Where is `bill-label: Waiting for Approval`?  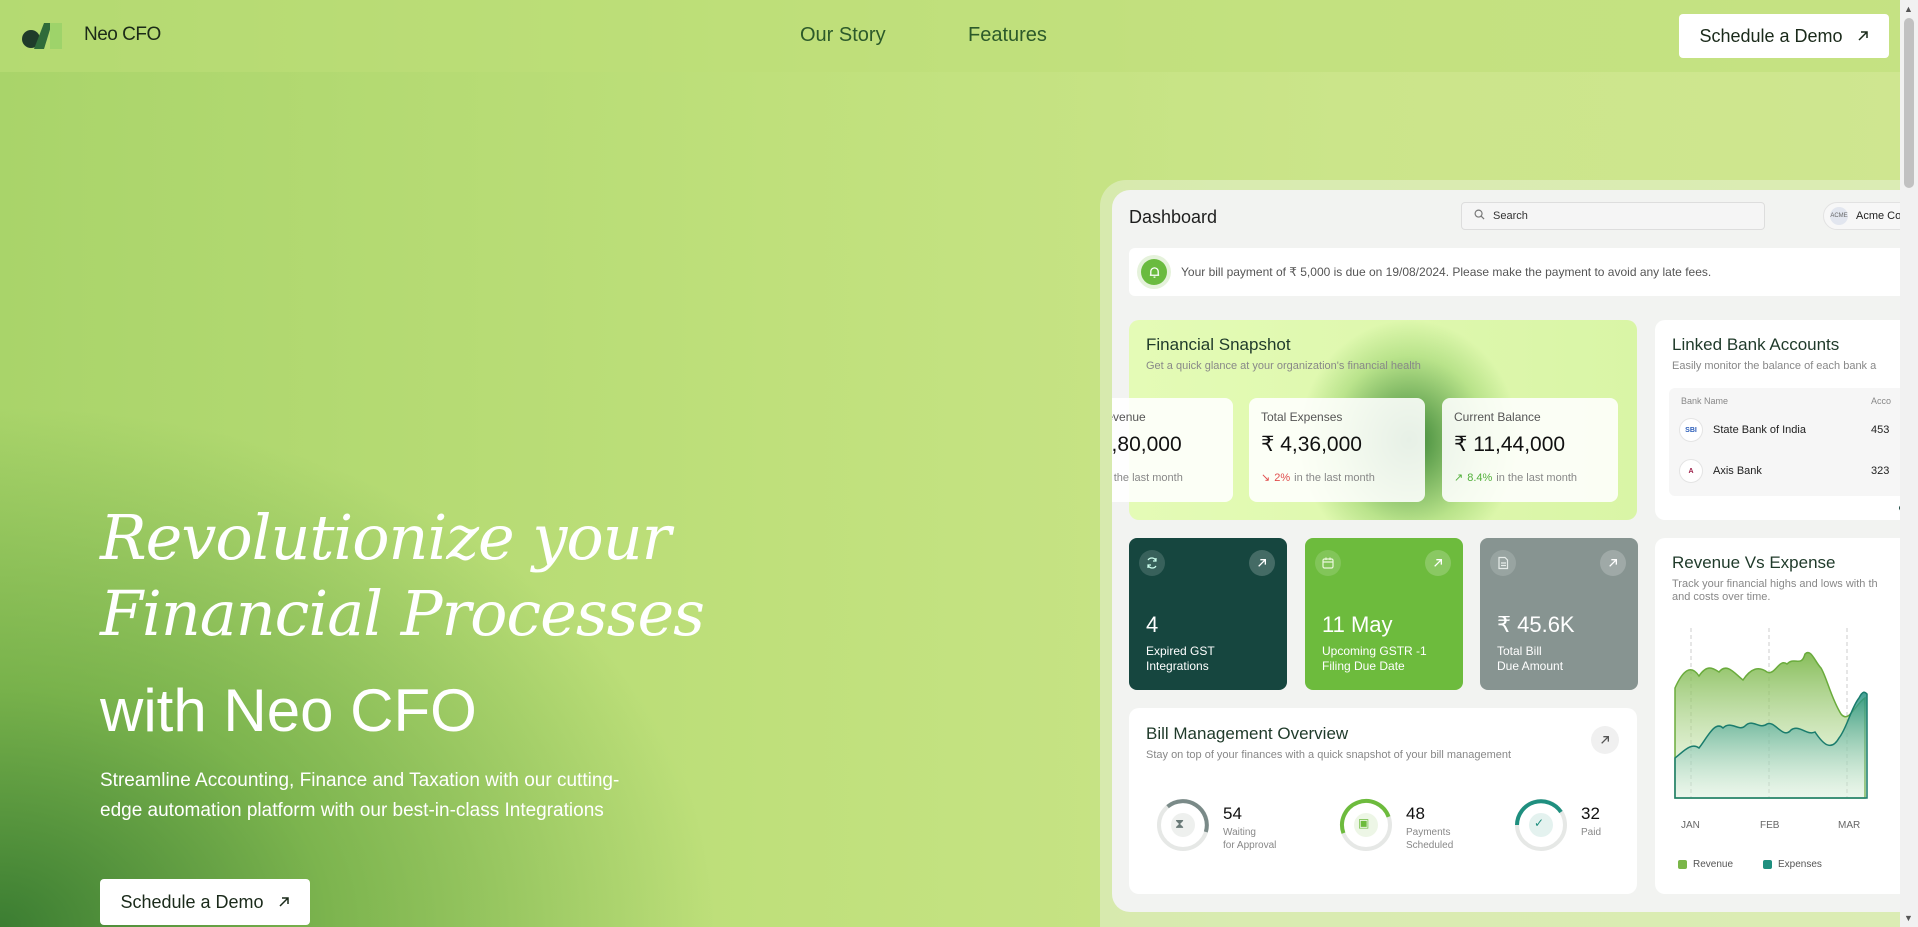 bill-label: Waiting for Approval is located at coordinates (1250, 839).